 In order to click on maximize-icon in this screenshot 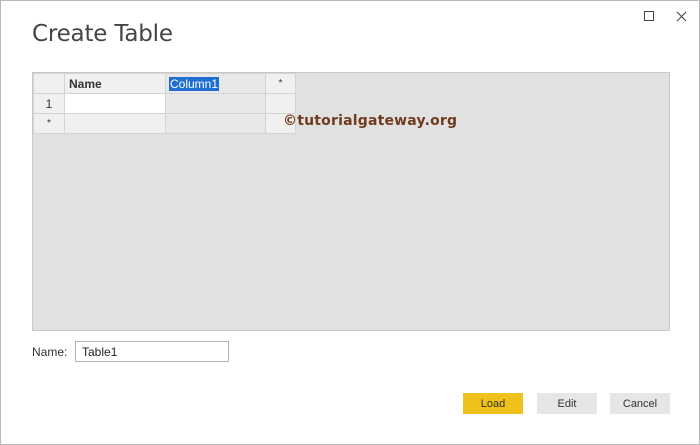, I will do `click(649, 16)`.